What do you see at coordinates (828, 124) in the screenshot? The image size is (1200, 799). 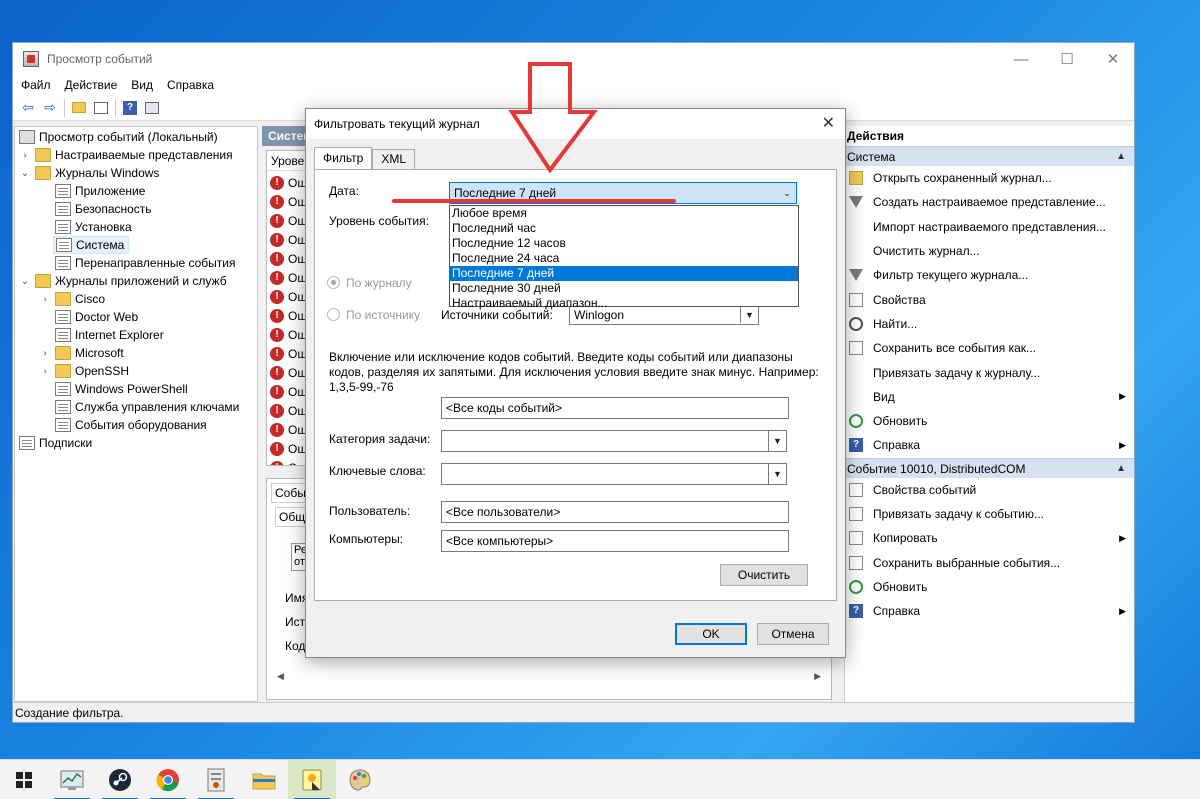 I see `dialog-close-icon: ✕` at bounding box center [828, 124].